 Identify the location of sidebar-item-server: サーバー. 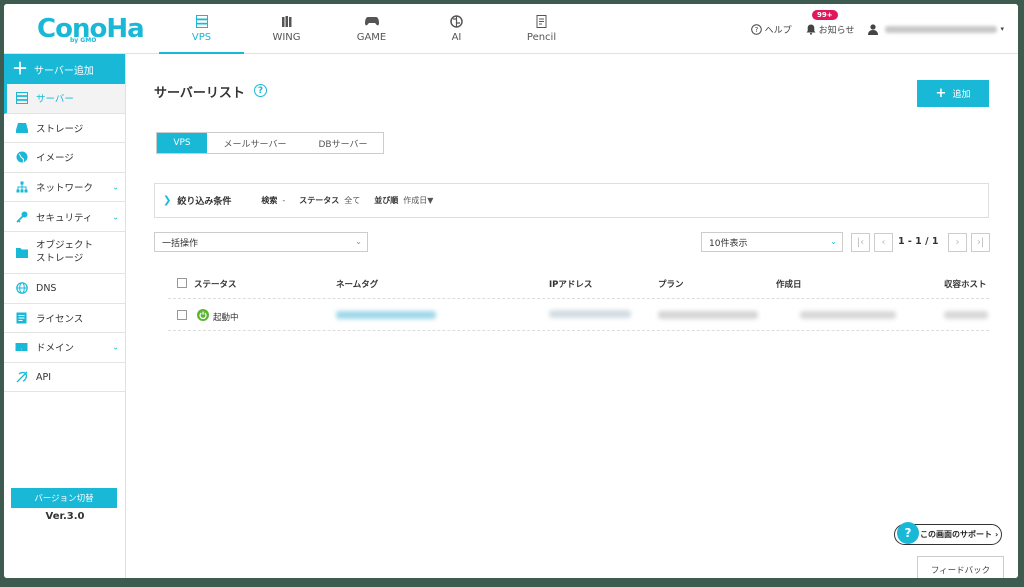
(64, 99).